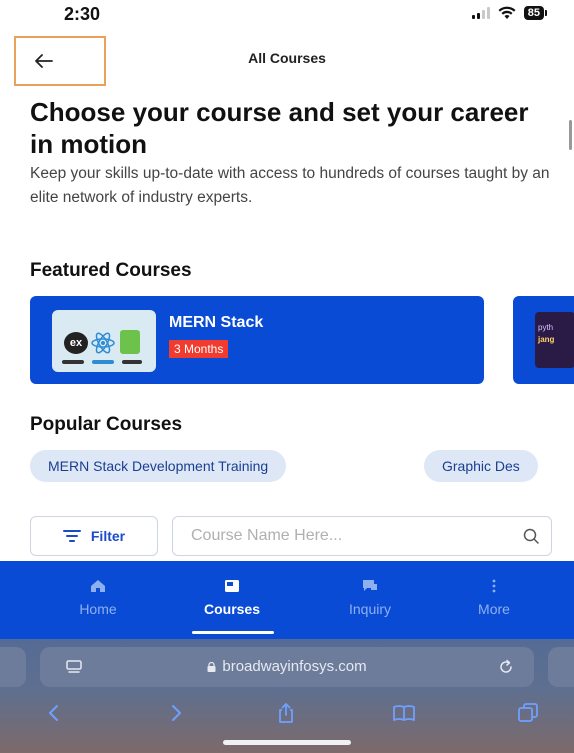 Image resolution: width=574 pixels, height=753 pixels. I want to click on nav-label: Inquiry, so click(370, 609).